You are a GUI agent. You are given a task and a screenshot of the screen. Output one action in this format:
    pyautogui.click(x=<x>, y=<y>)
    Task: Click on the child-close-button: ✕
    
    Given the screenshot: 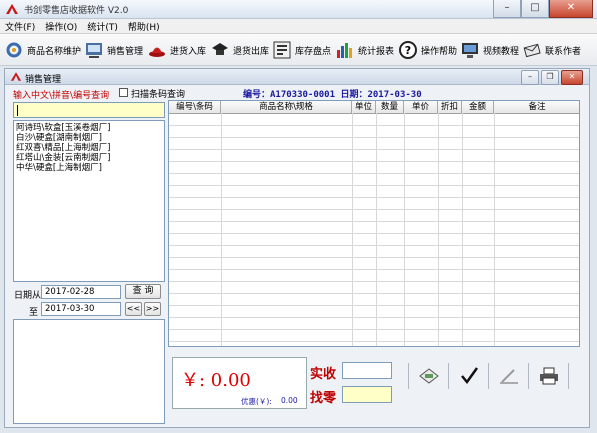 What is the action you would take?
    pyautogui.click(x=572, y=77)
    